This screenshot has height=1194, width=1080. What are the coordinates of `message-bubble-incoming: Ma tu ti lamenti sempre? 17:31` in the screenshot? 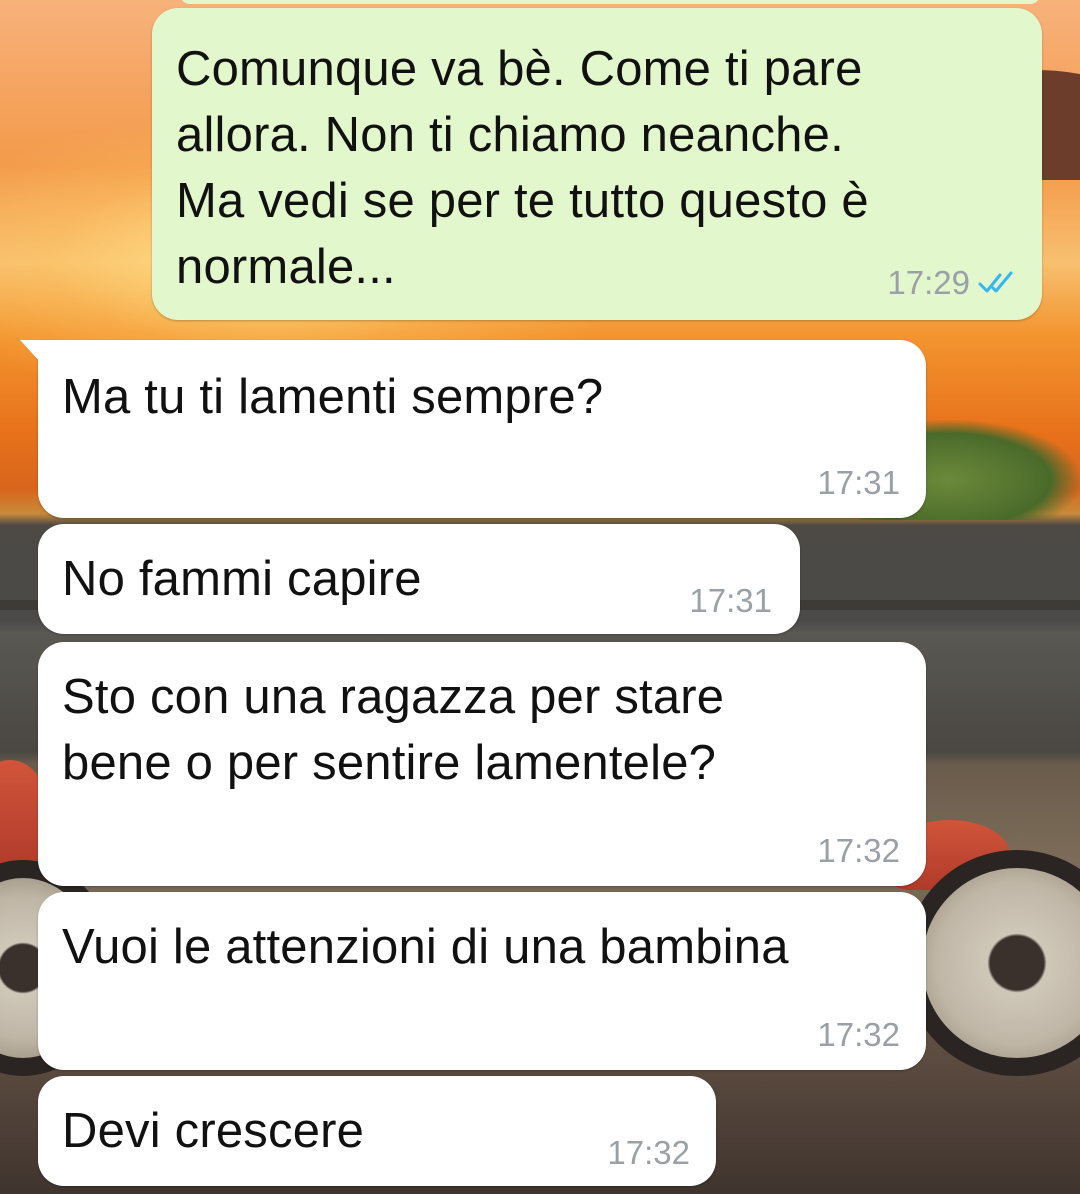 It's located at (473, 429).